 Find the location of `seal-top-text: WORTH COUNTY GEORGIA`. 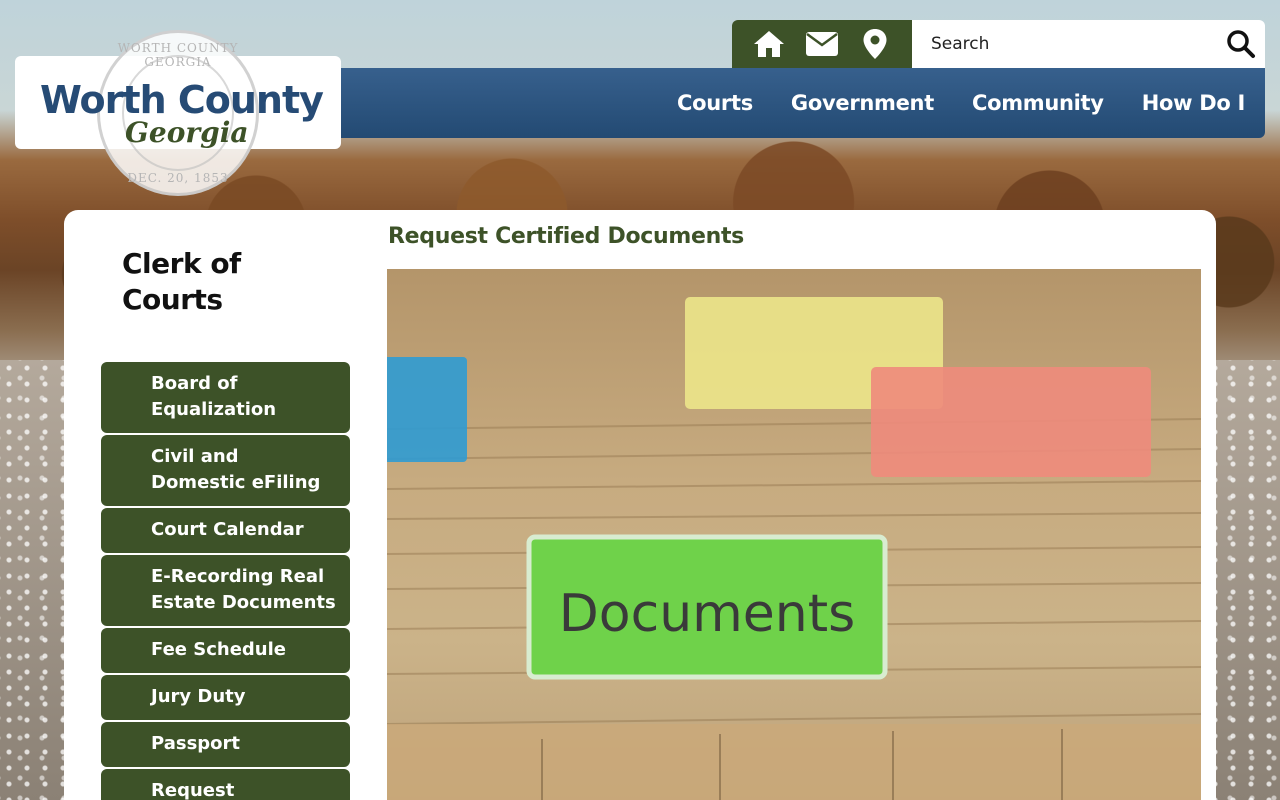

seal-top-text: WORTH COUNTY GEORGIA is located at coordinates (178, 55).